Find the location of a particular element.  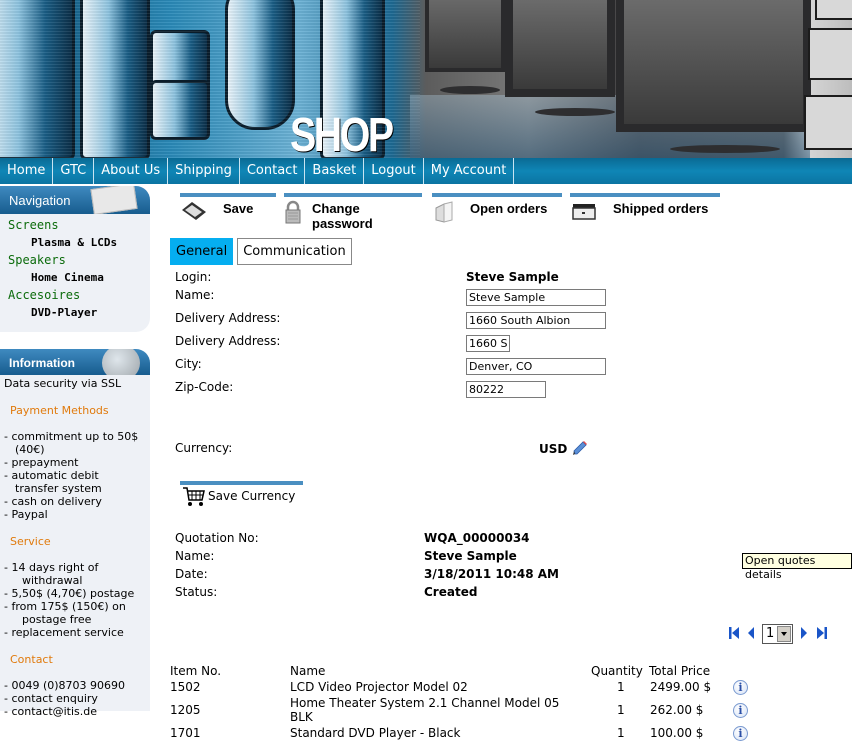

item-total-price: 100.00 $ is located at coordinates (677, 733).